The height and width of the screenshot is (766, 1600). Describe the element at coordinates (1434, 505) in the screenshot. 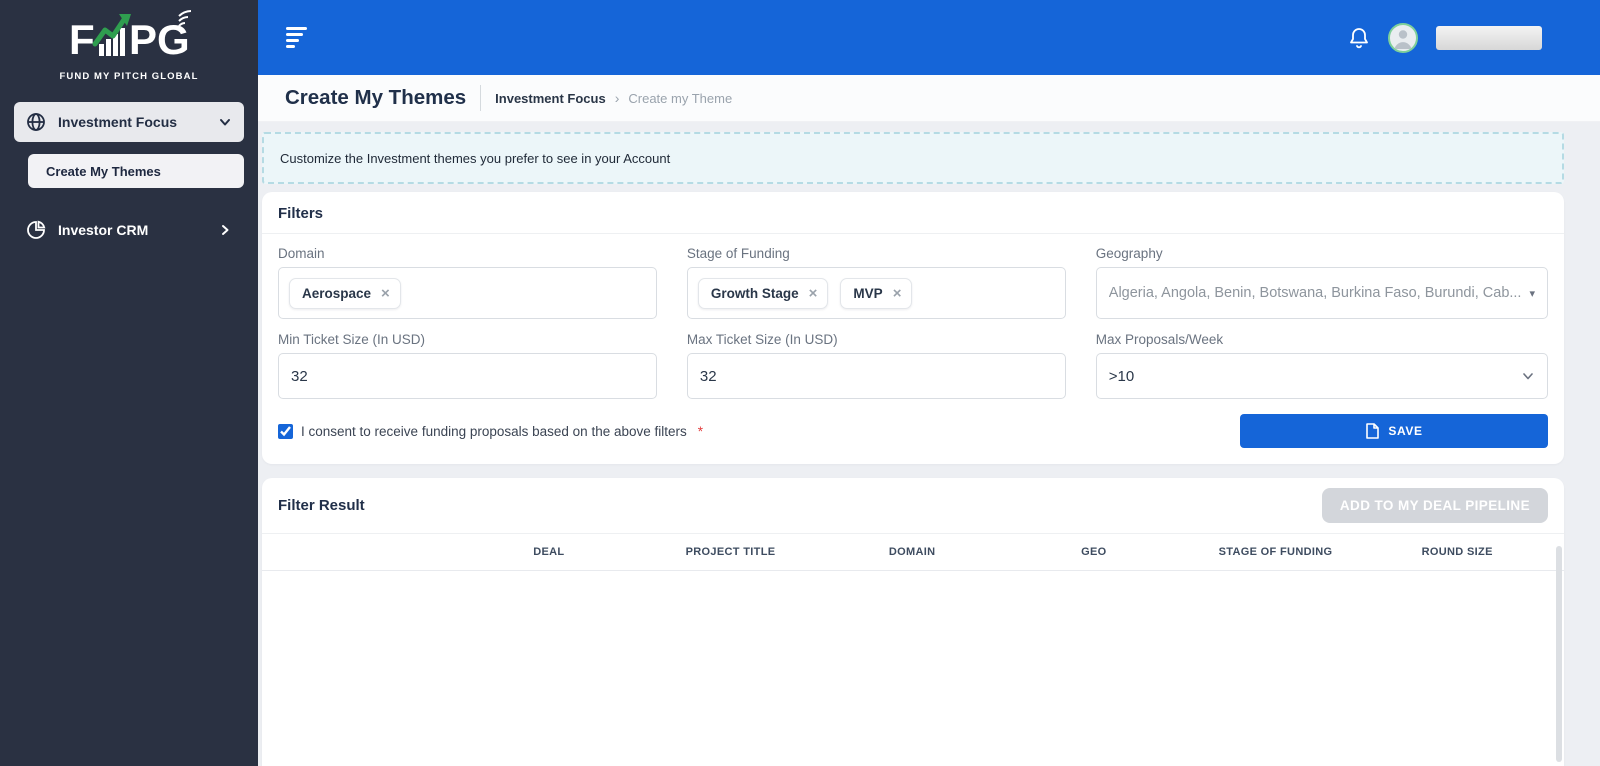

I see `add-to-deal-pipeline-button: ADD TO MY DEAL PIPELINE` at that location.